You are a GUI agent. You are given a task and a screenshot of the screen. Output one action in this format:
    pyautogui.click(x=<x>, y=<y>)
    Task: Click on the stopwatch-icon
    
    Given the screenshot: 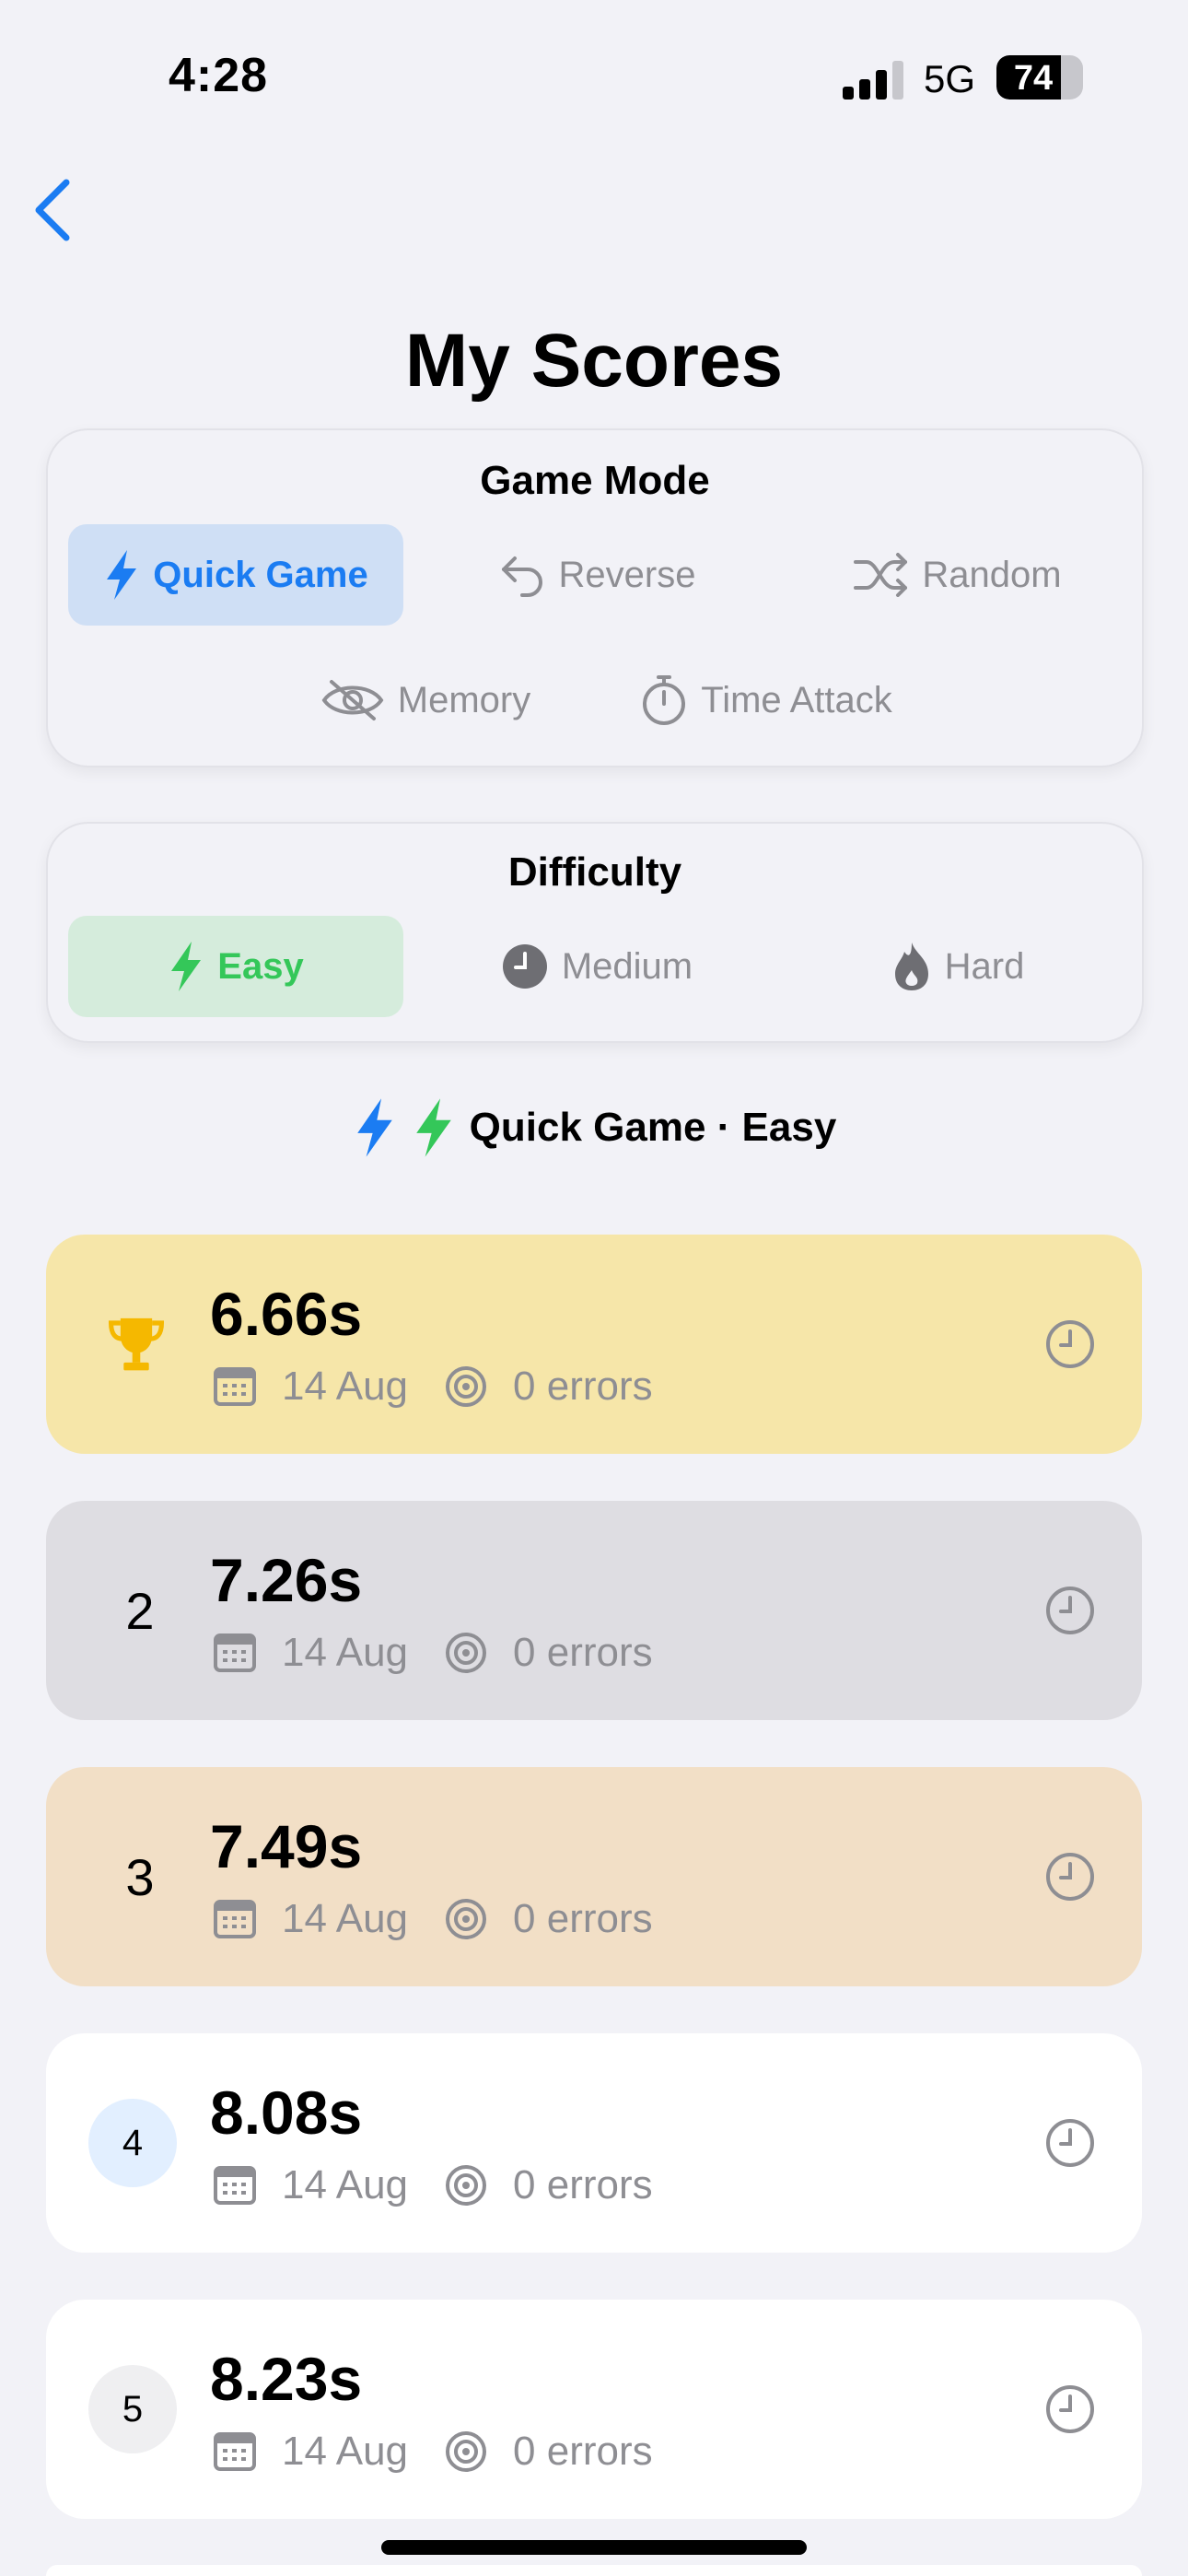 What is the action you would take?
    pyautogui.click(x=664, y=700)
    